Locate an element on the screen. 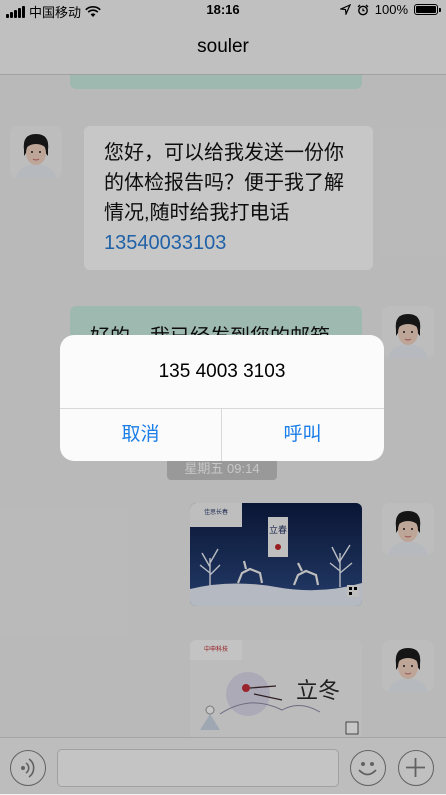 Image resolution: width=446 pixels, height=795 pixels. call-button: 呼叫 is located at coordinates (302, 435).